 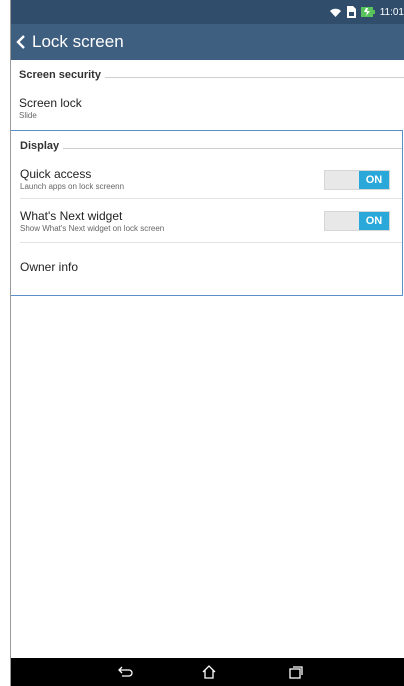 I want to click on quick-access-toggle: ON, so click(x=357, y=180).